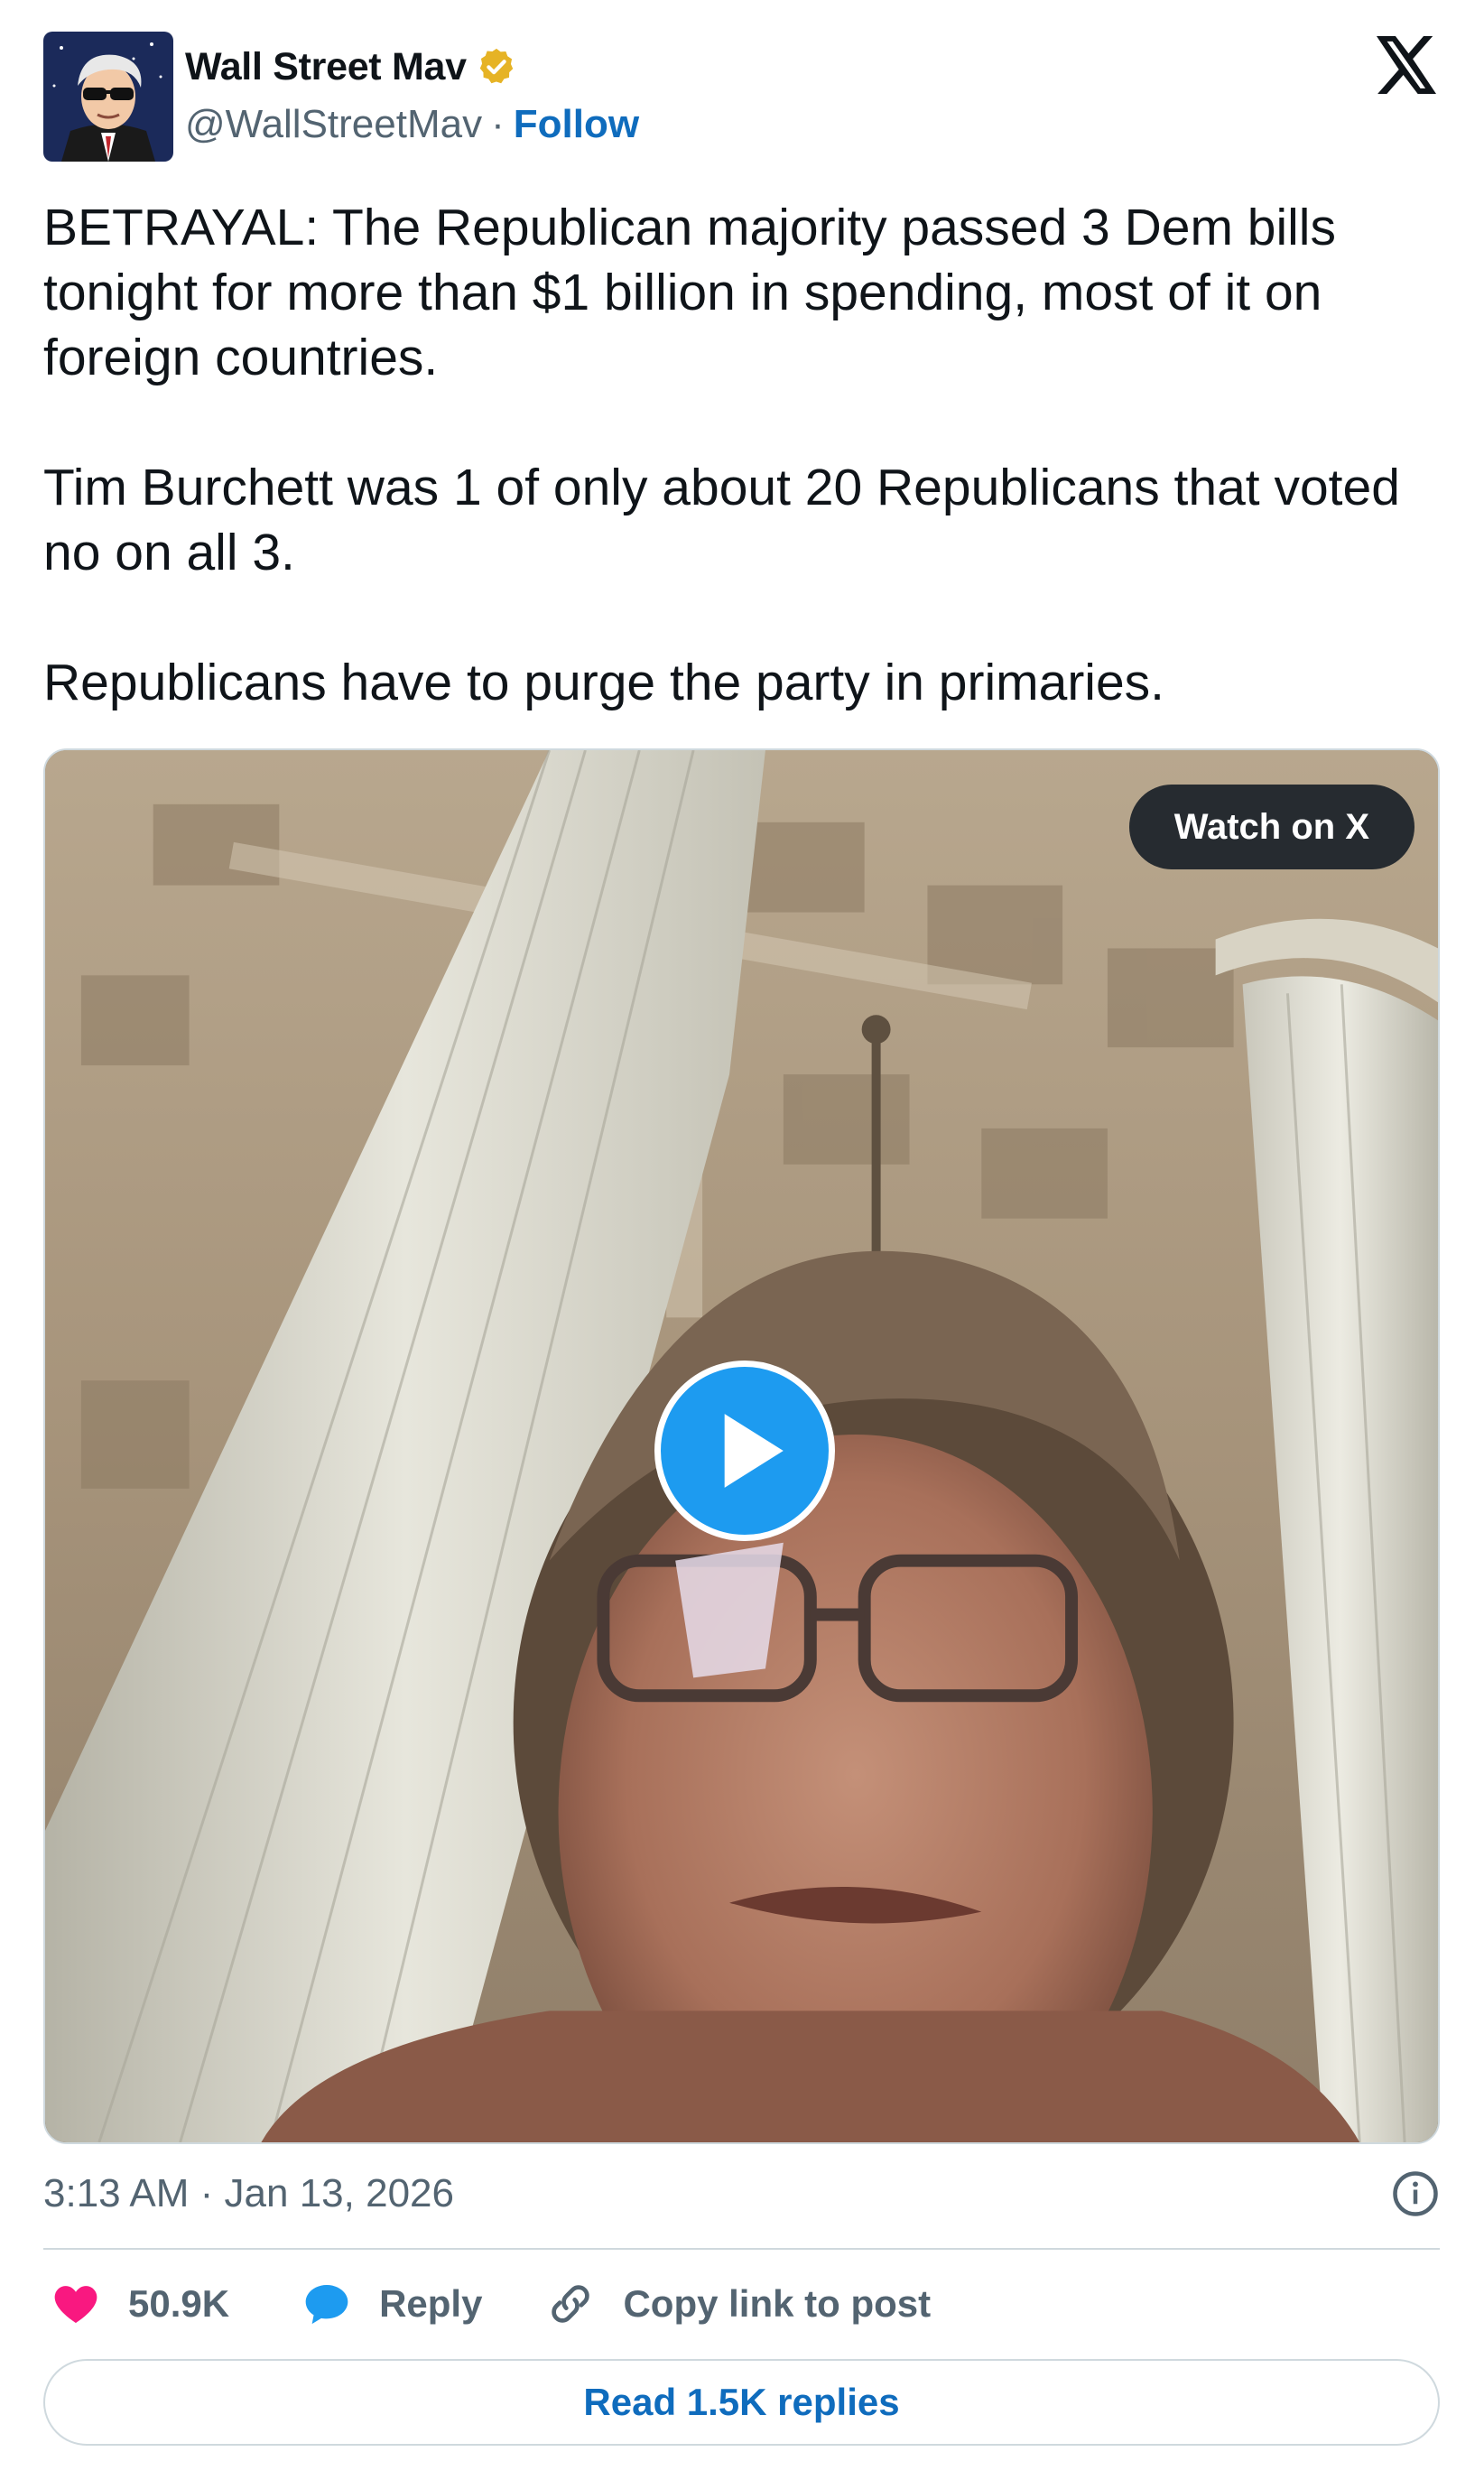  Describe the element at coordinates (754, 1451) in the screenshot. I see `play-icon` at that location.